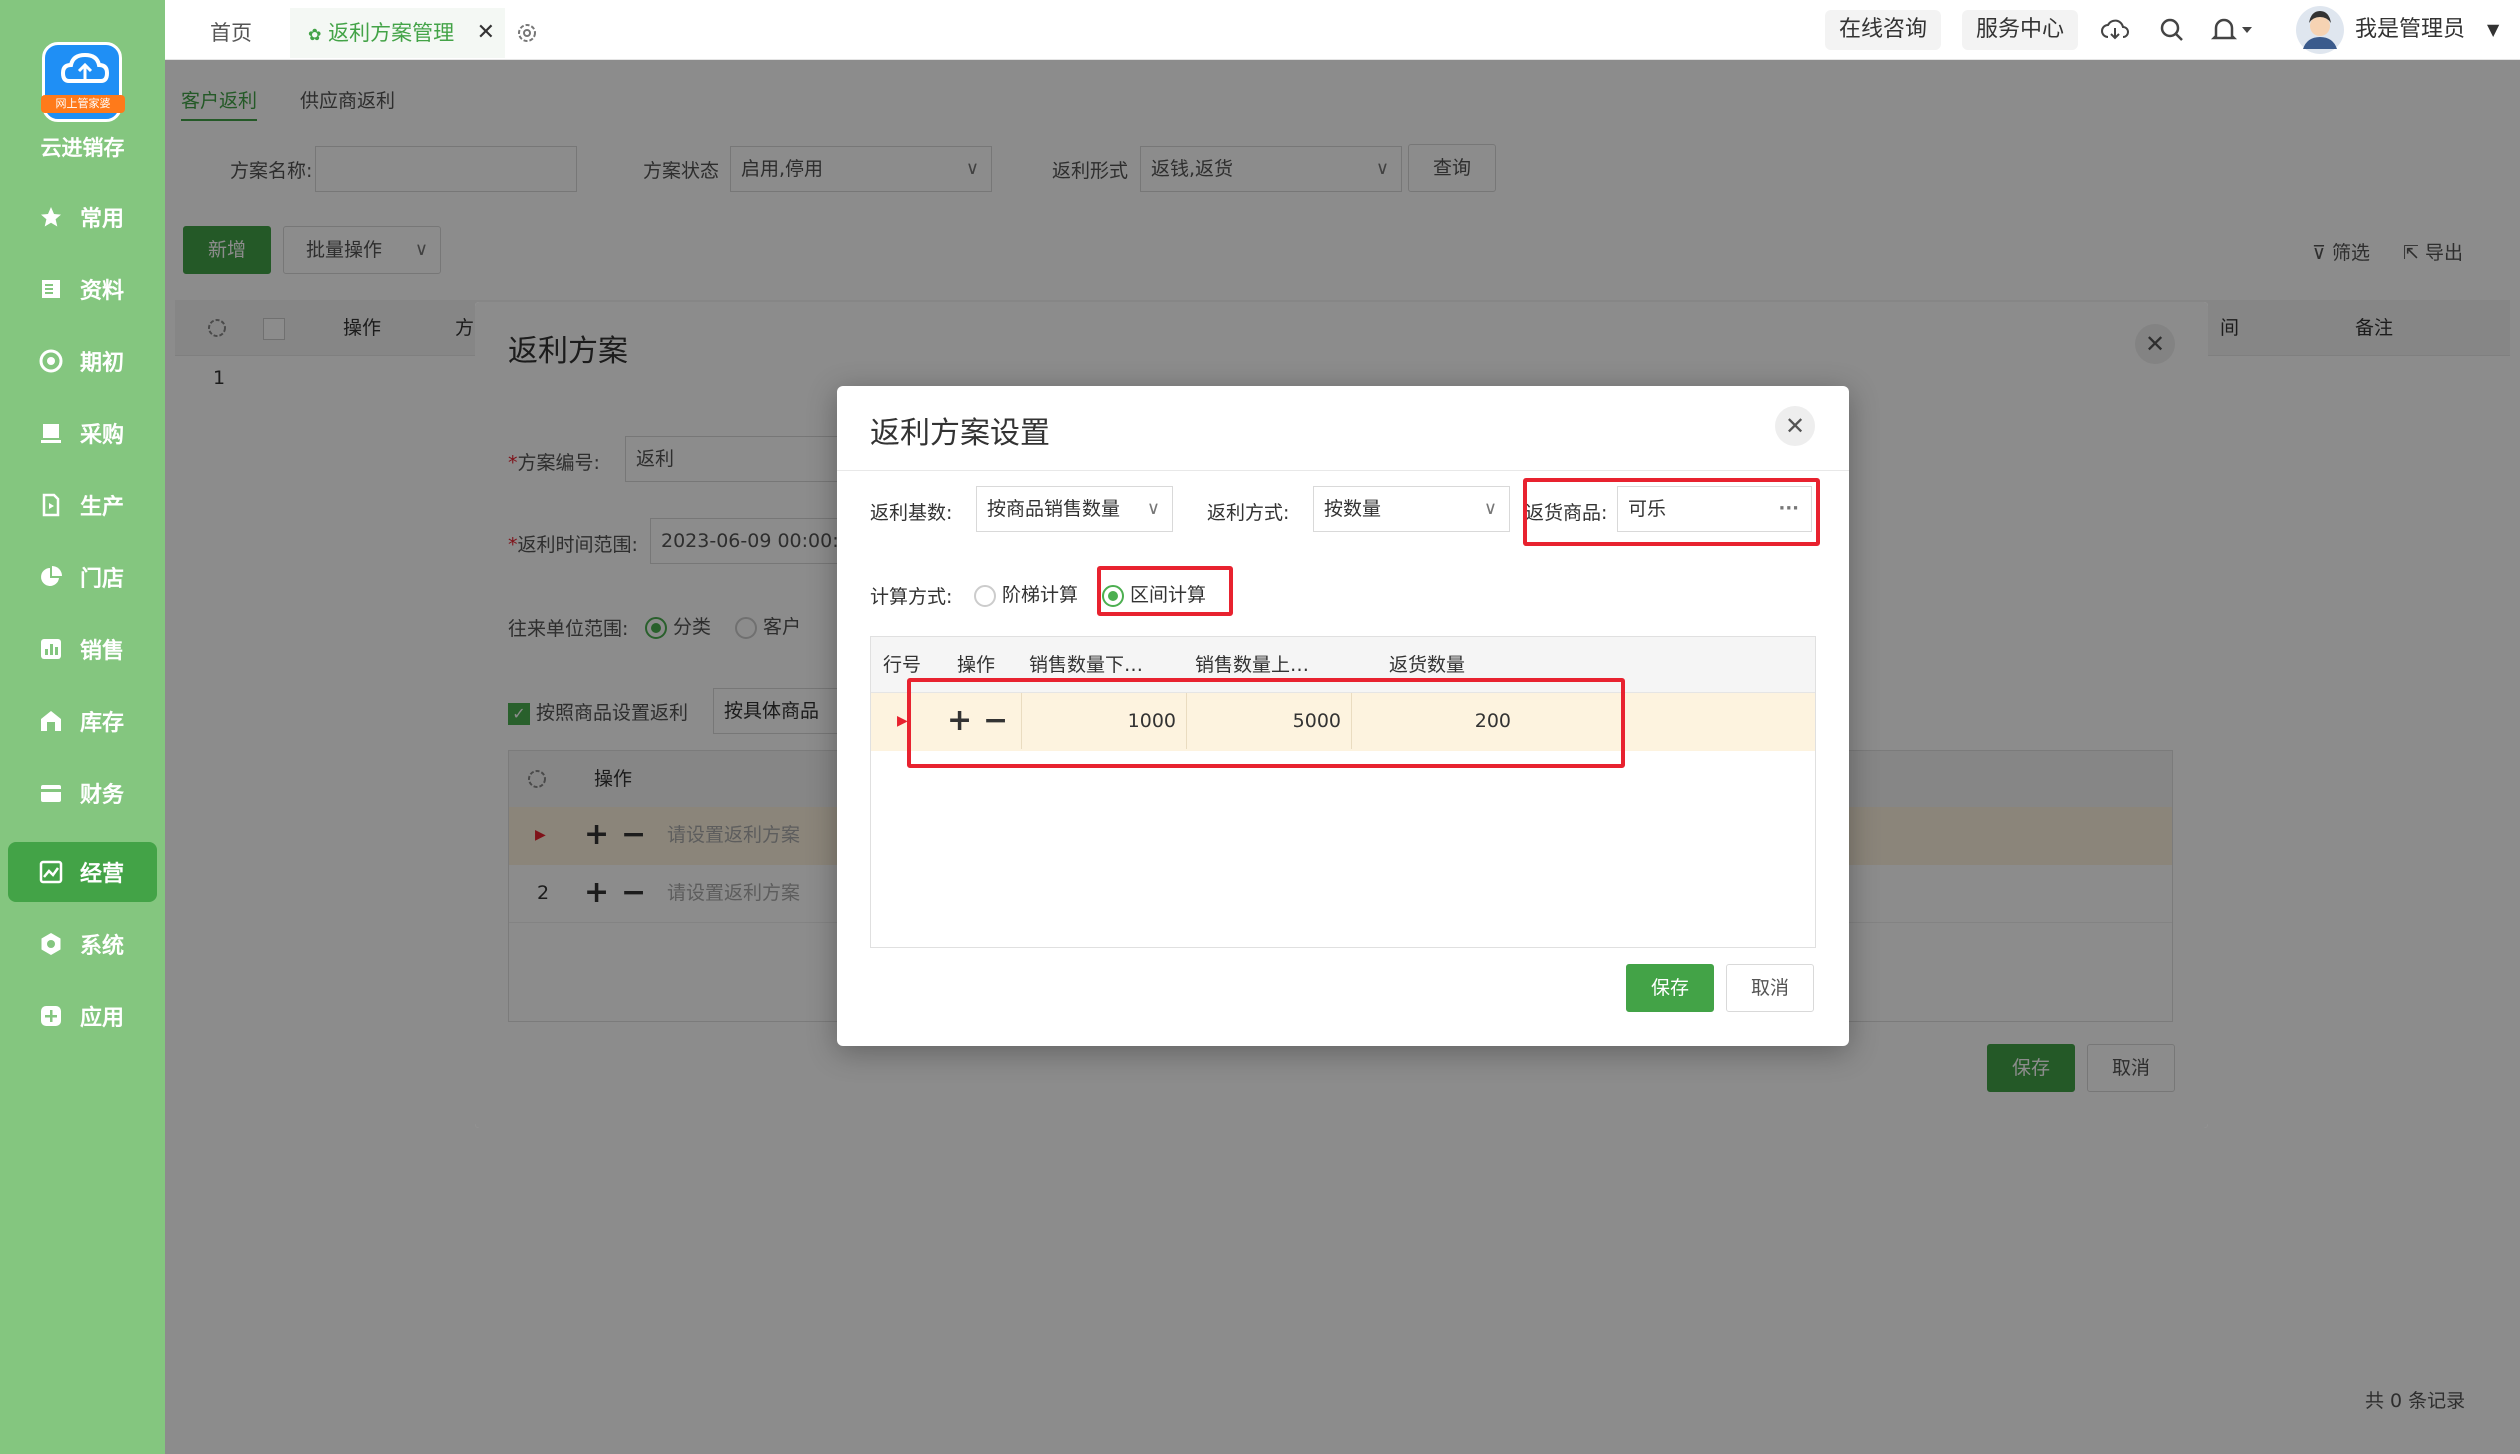 The image size is (2520, 1454). What do you see at coordinates (527, 33) in the screenshot?
I see `gear-icon` at bounding box center [527, 33].